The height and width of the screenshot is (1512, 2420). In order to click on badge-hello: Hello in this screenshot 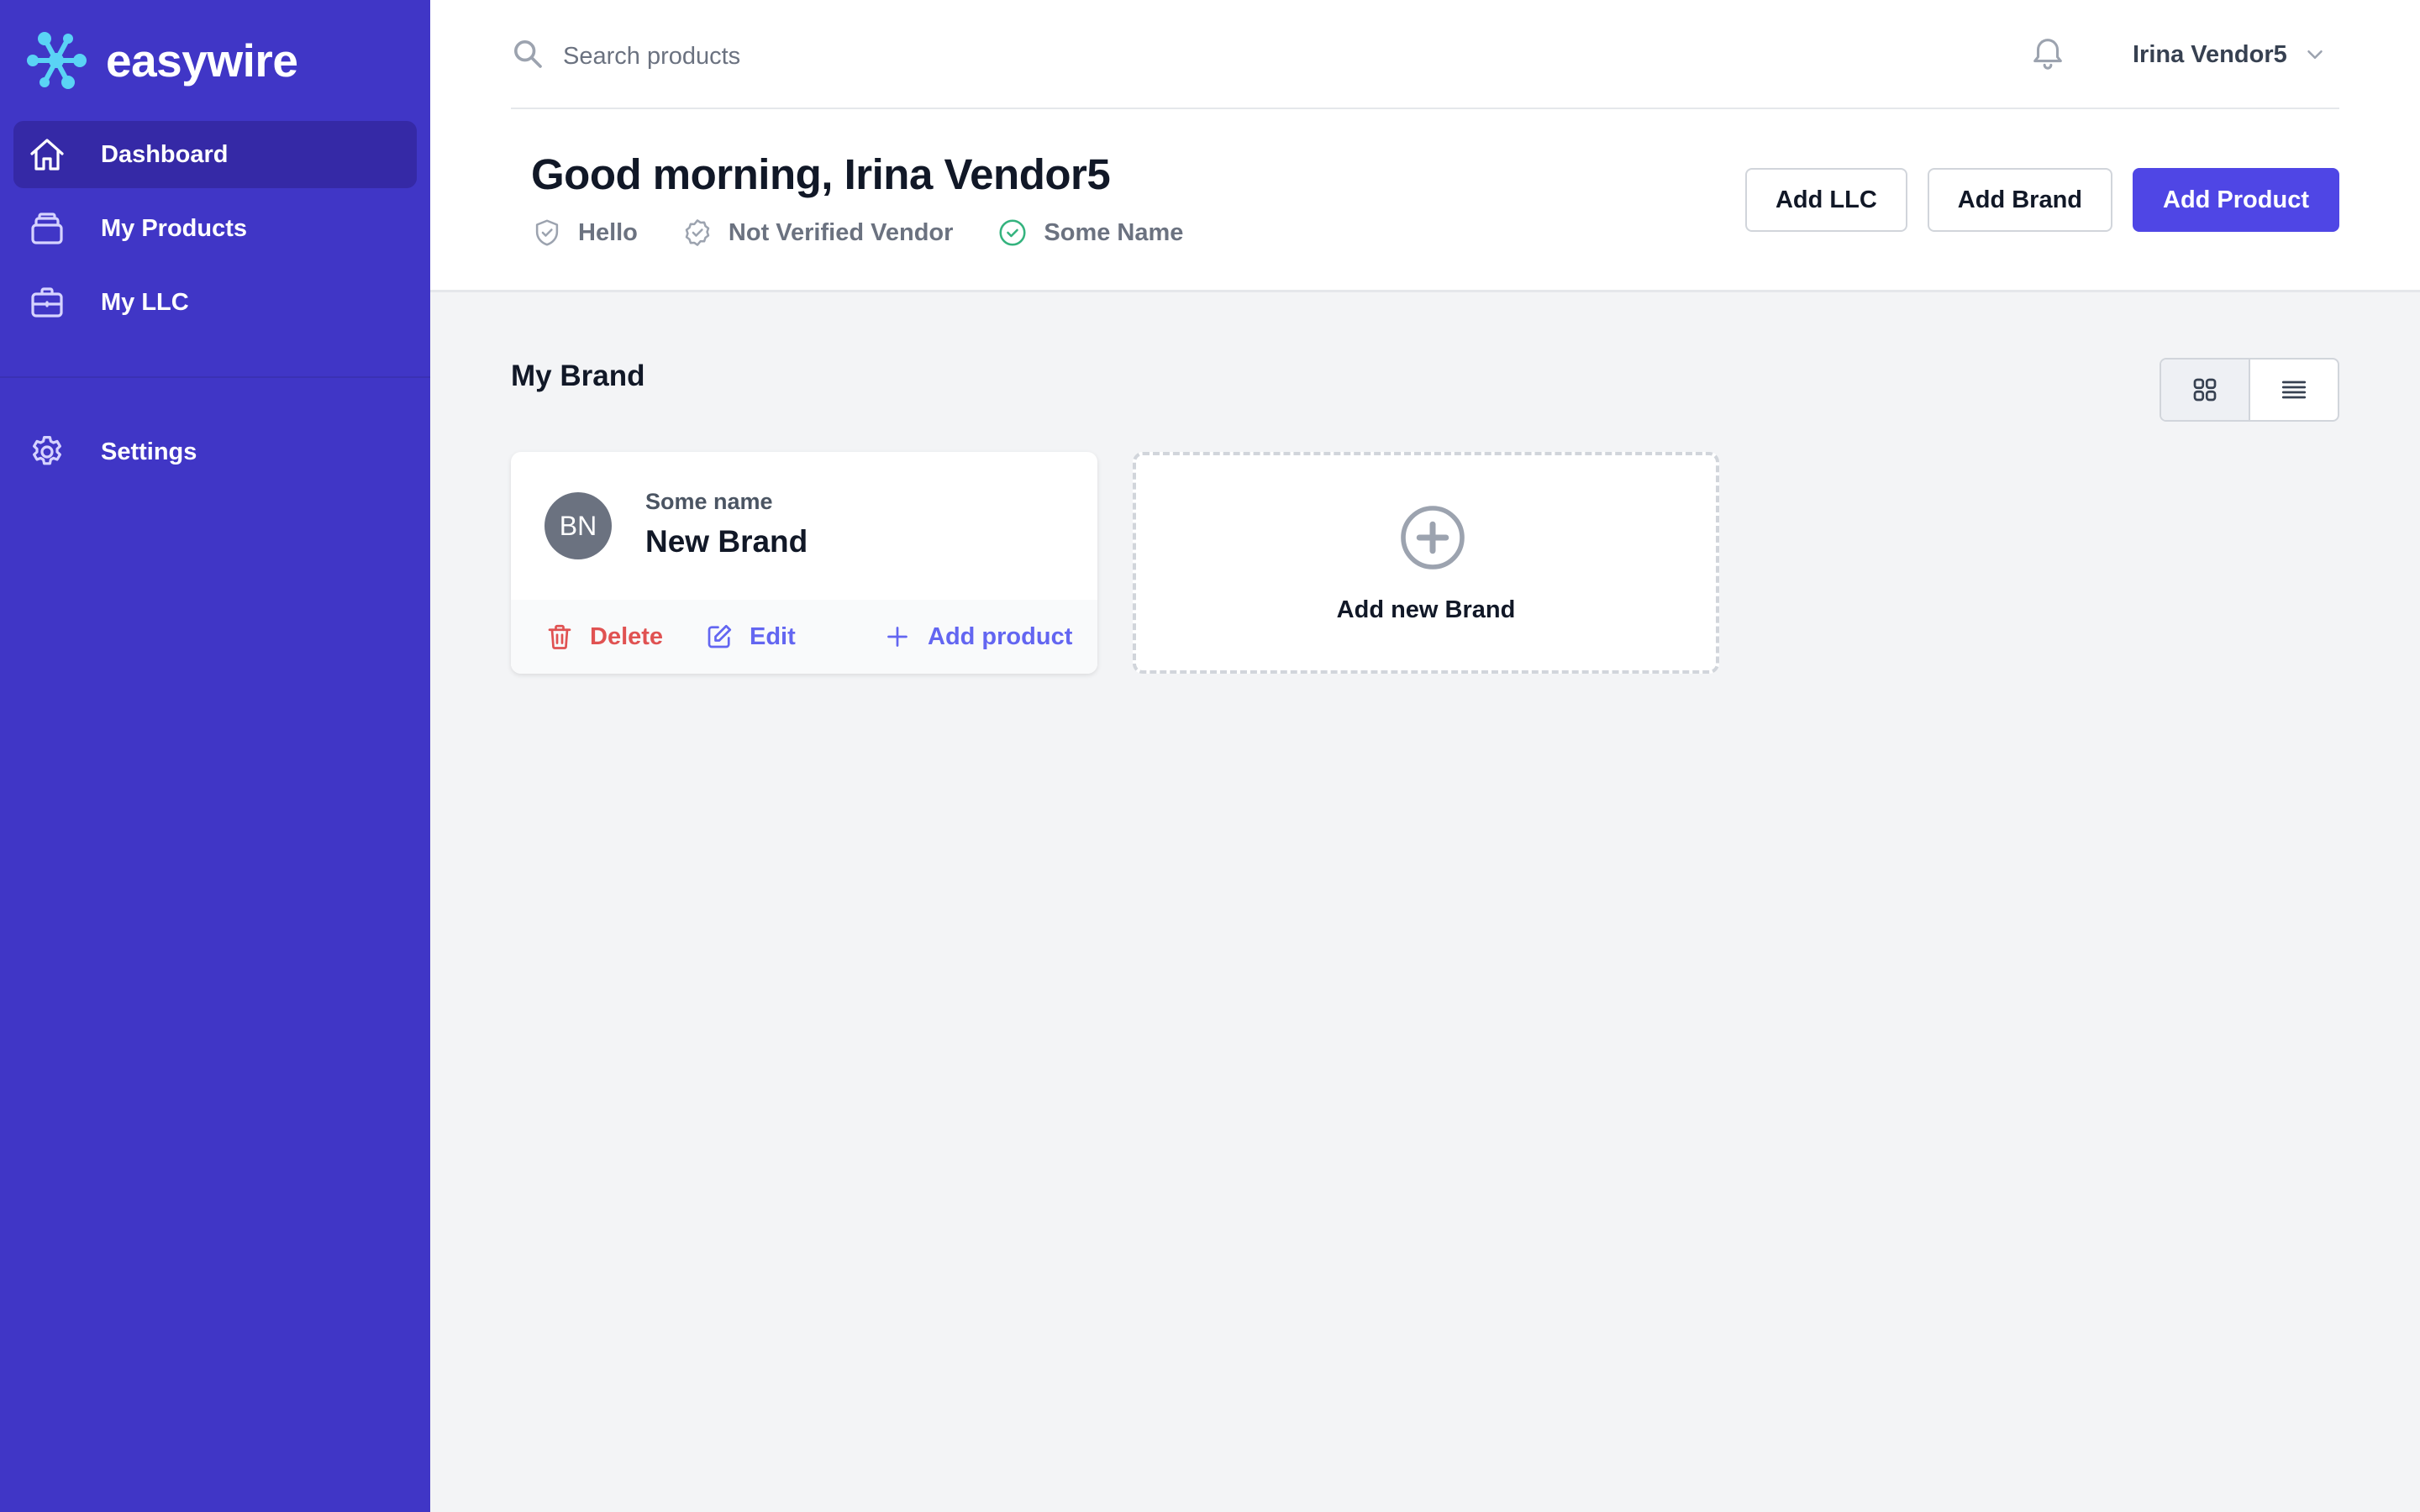, I will do `click(584, 233)`.